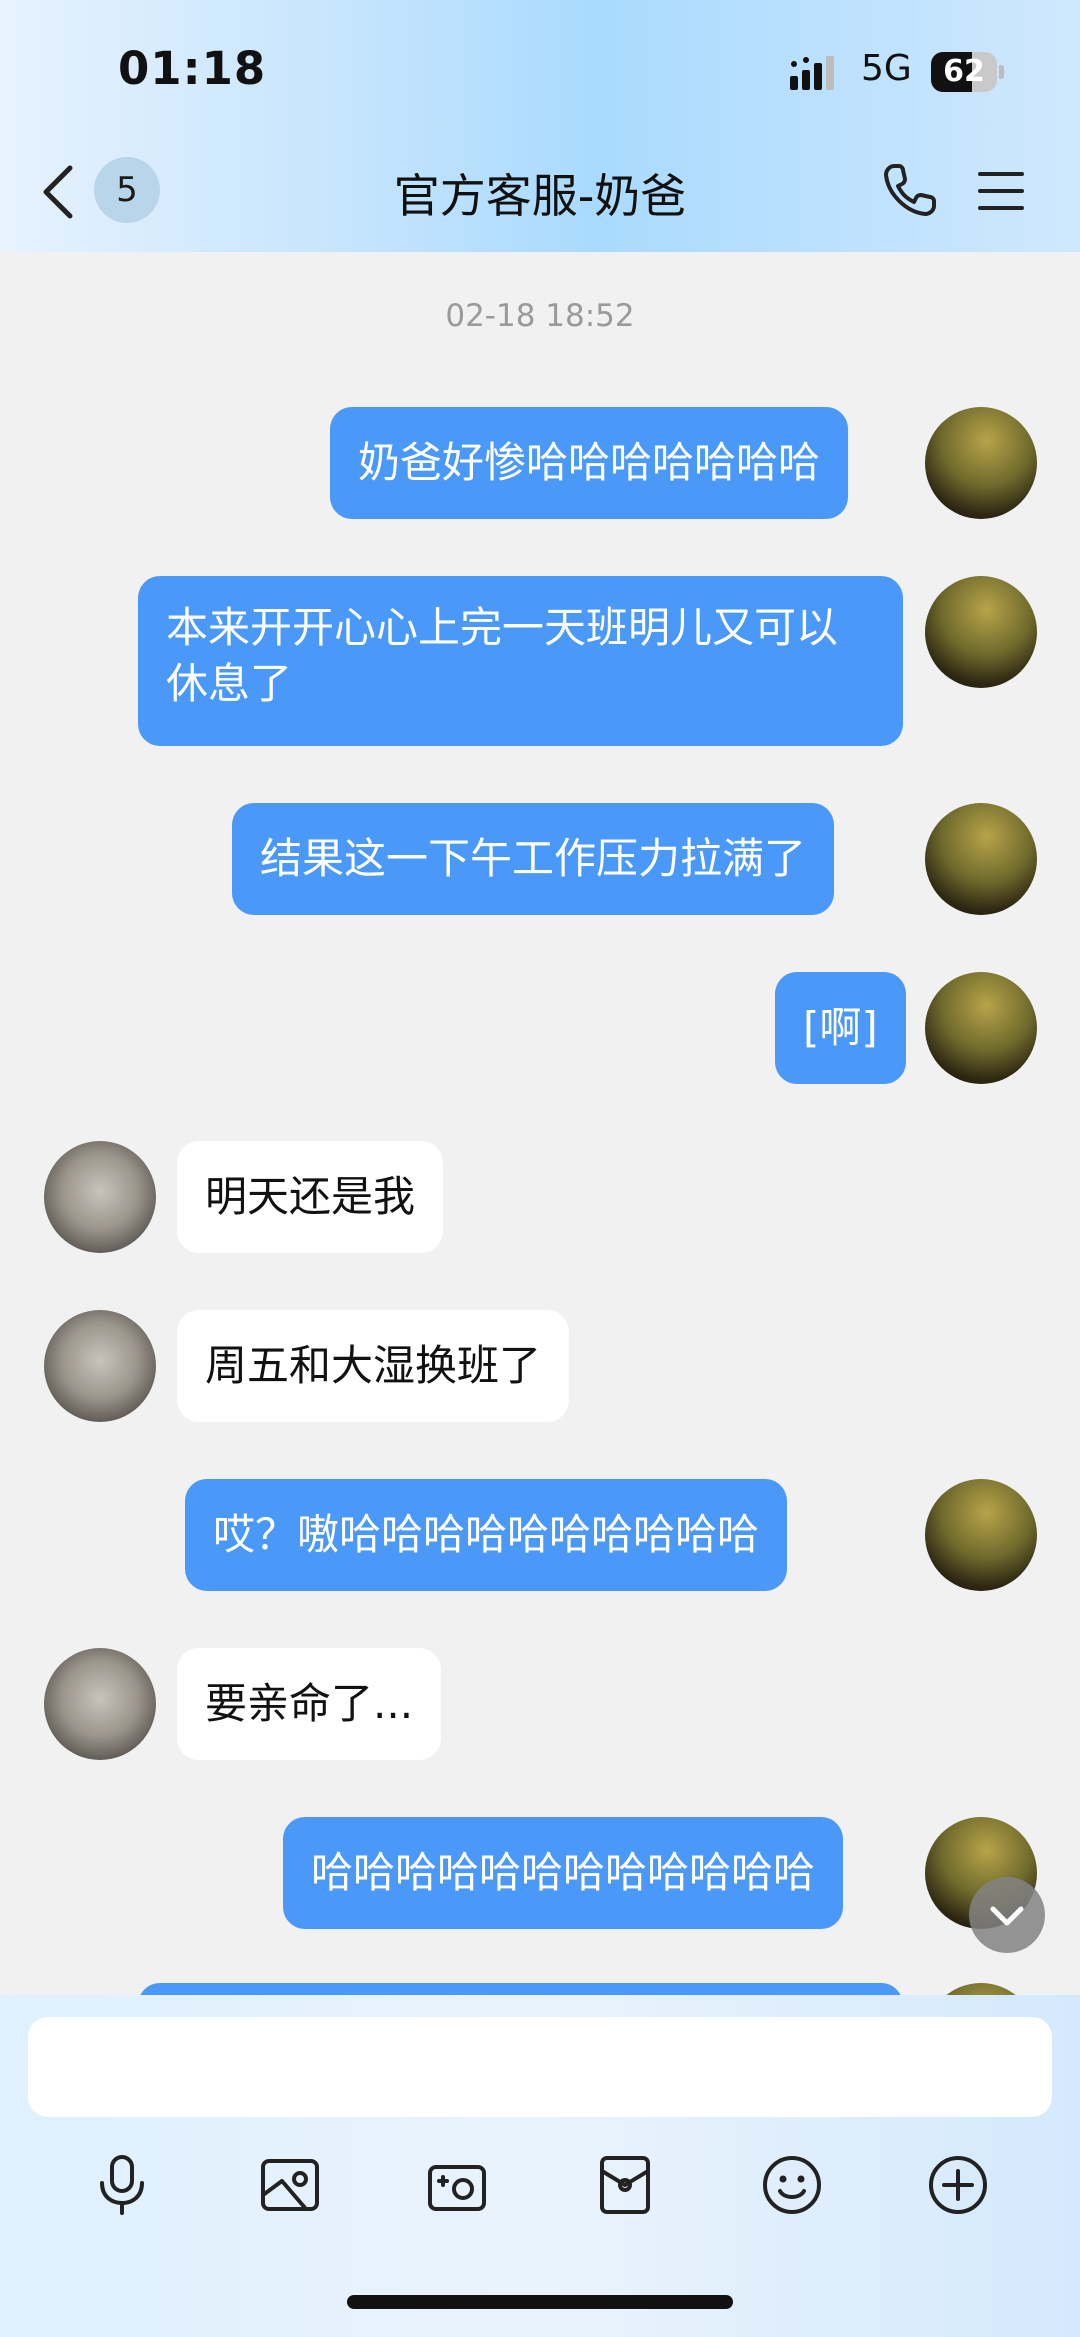 This screenshot has width=1080, height=2337. I want to click on outgoing-message-bubble: [啊], so click(840, 1028).